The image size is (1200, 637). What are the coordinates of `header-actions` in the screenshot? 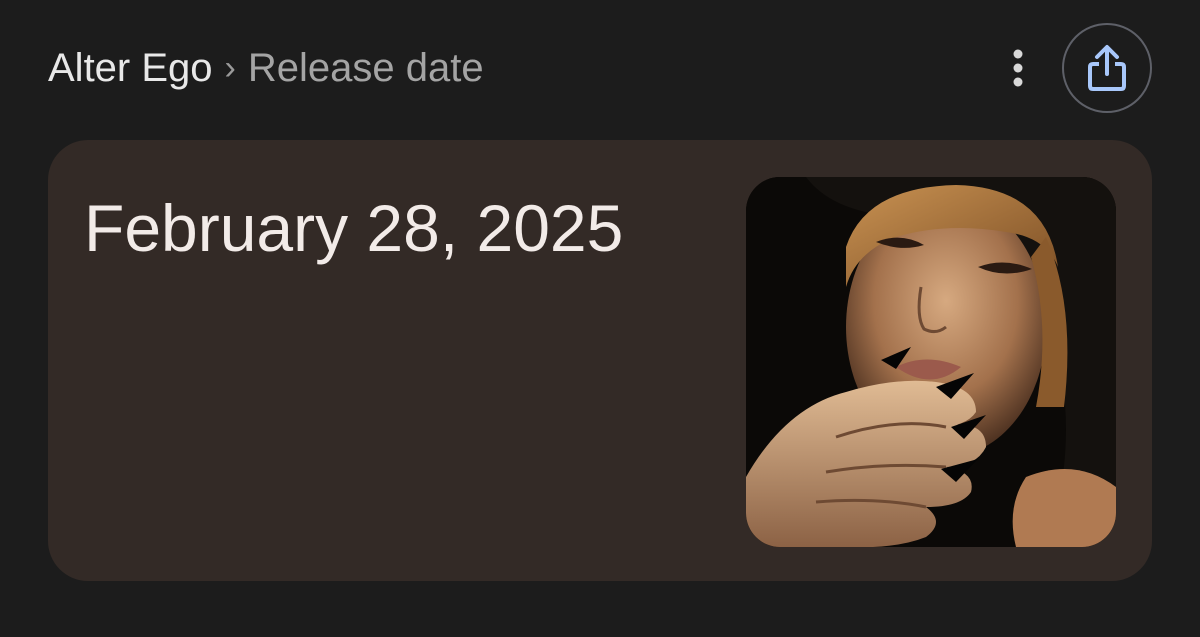 It's located at (1075, 68).